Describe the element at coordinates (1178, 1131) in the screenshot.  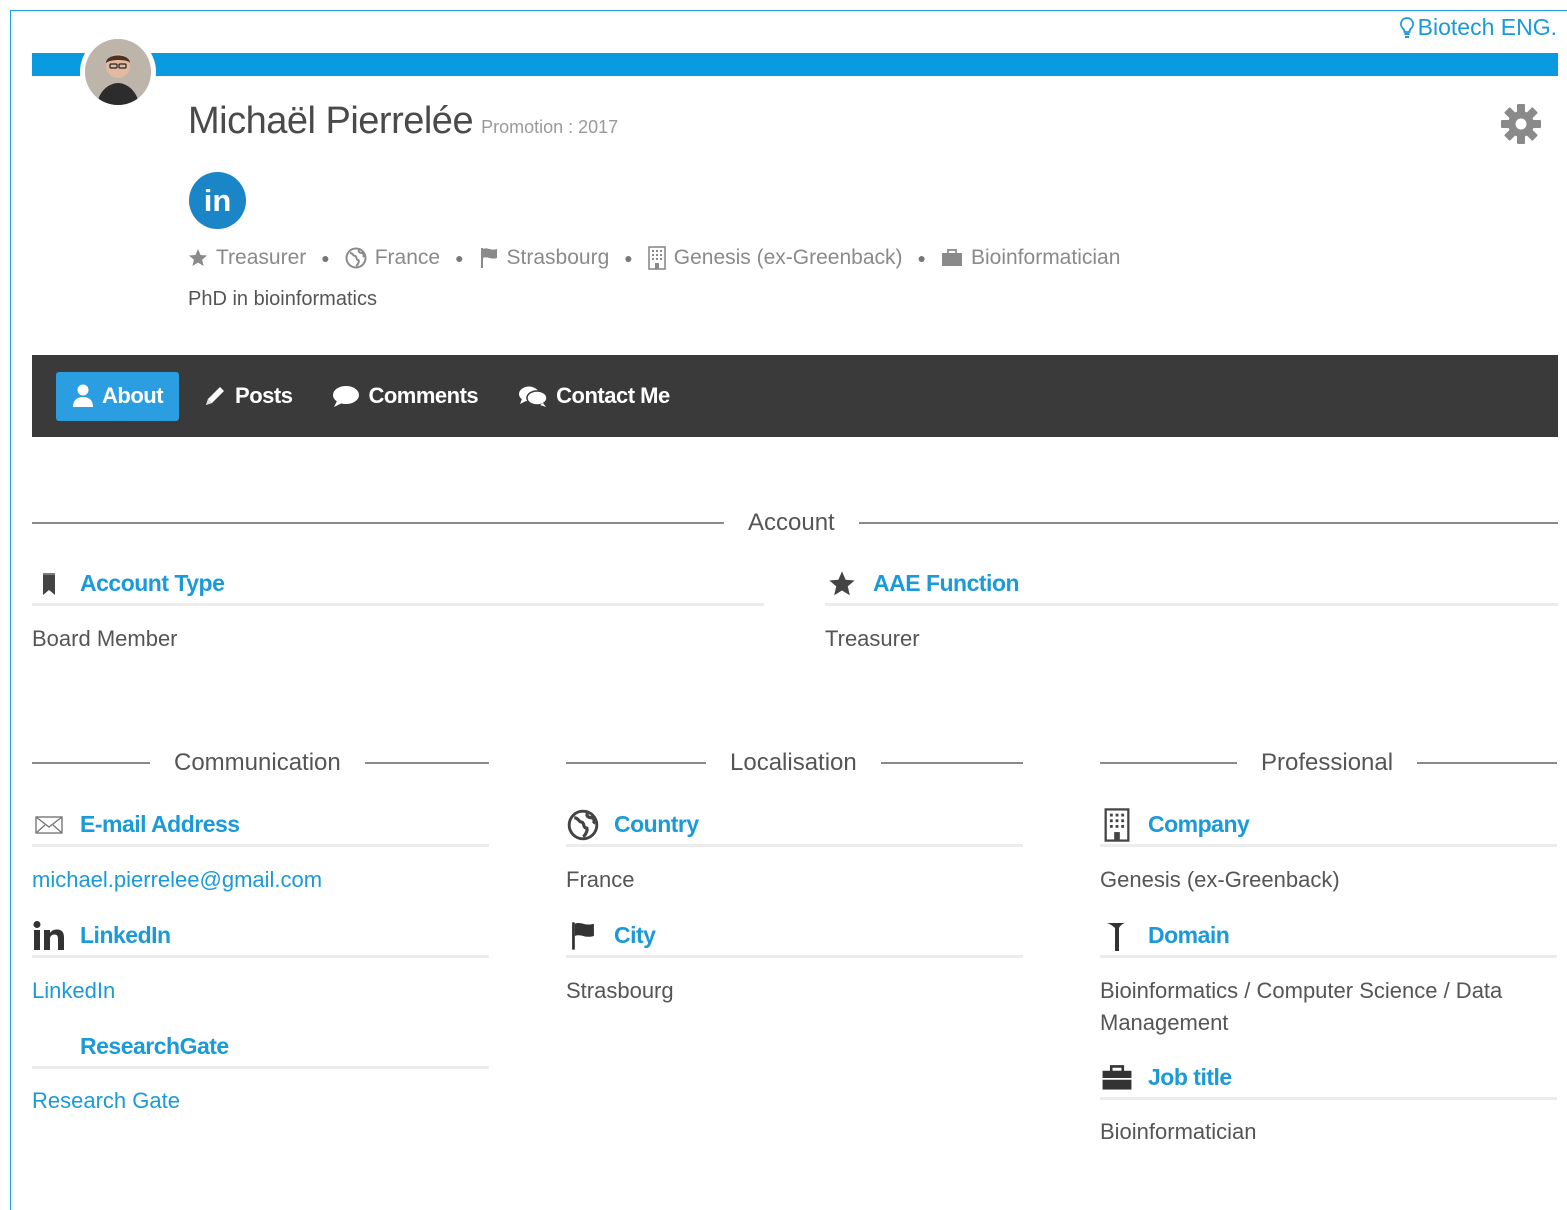
I see `job-title-value: Bioinformatician` at that location.